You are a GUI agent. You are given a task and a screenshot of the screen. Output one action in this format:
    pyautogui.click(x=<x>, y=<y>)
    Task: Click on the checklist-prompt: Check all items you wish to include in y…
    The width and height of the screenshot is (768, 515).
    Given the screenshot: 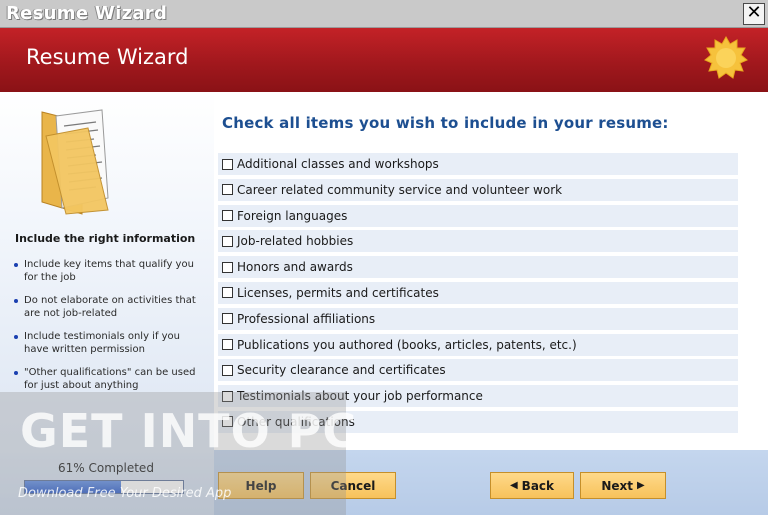 What is the action you would take?
    pyautogui.click(x=445, y=123)
    